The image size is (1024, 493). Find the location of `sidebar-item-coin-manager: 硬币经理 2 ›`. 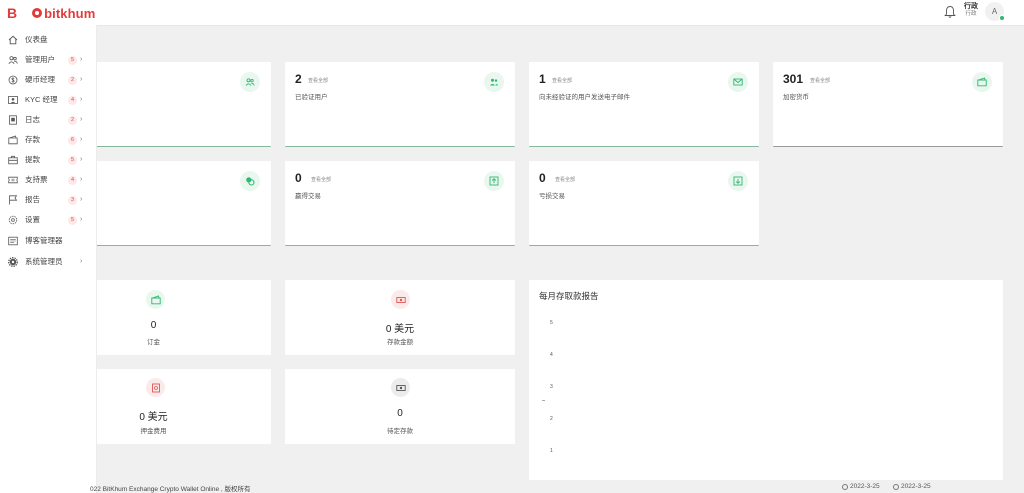

sidebar-item-coin-manager: 硬币经理 2 › is located at coordinates (48, 80).